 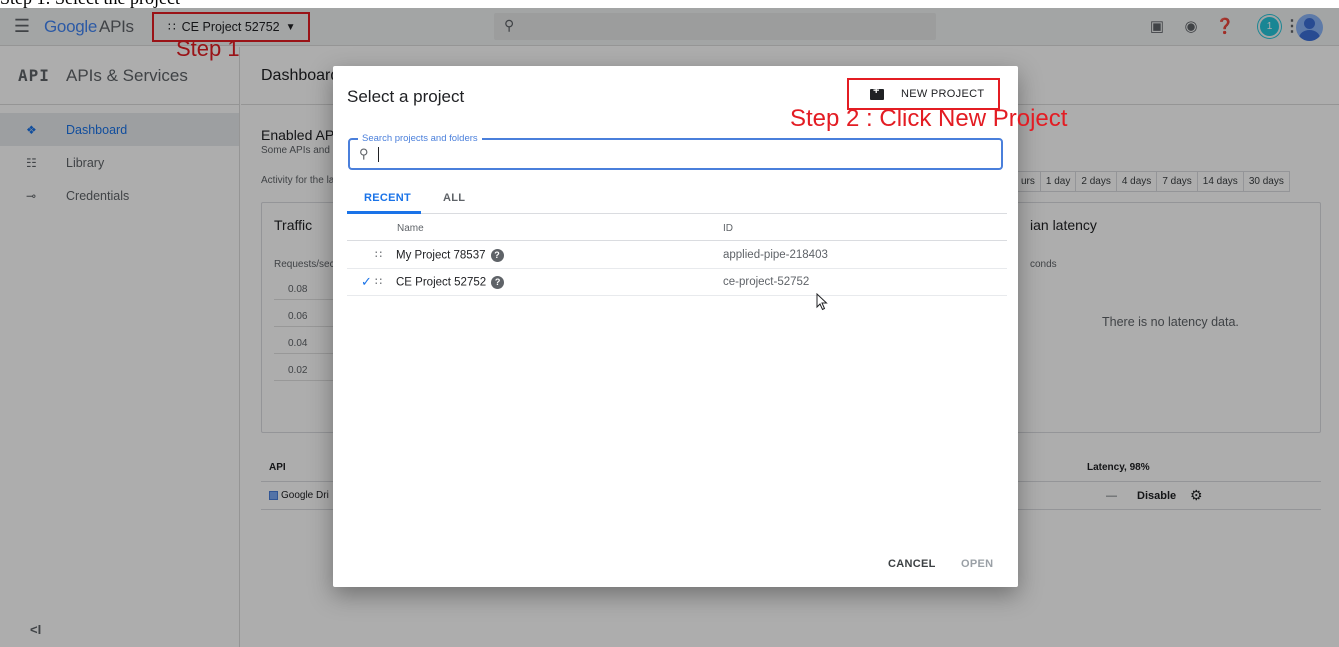 I want to click on project-name: My Project 78537?, so click(x=450, y=255).